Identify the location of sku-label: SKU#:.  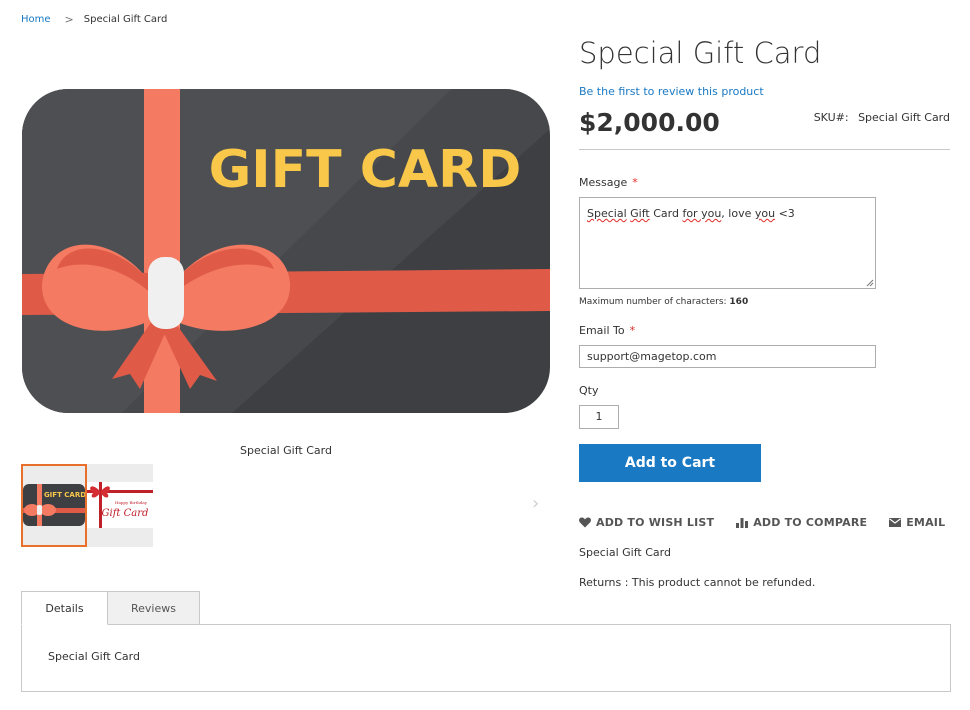
(831, 117).